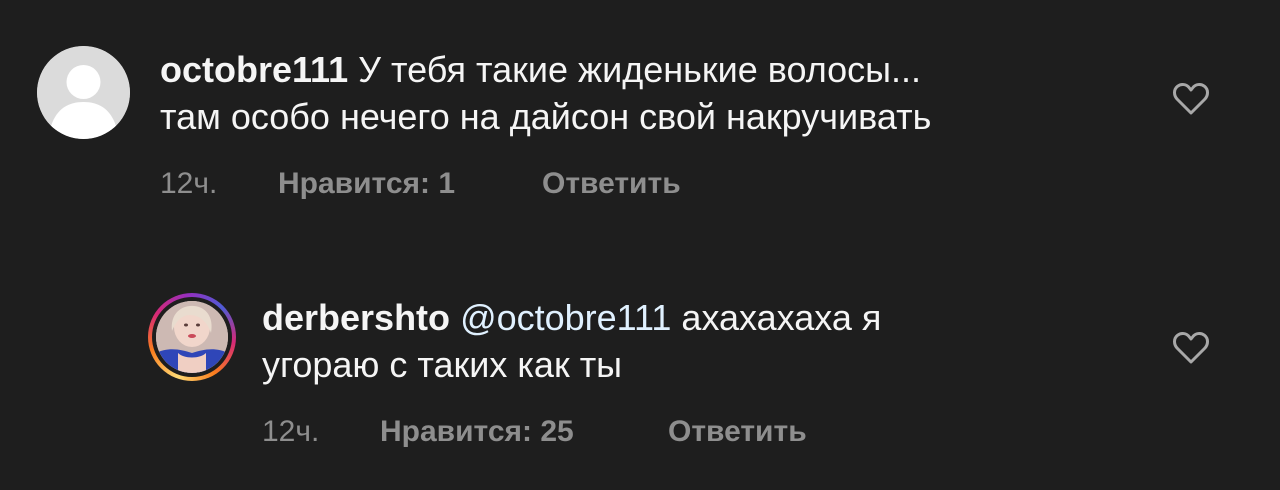  Describe the element at coordinates (781, 317) in the screenshot. I see `comment-text-line1: ахахахаха я` at that location.